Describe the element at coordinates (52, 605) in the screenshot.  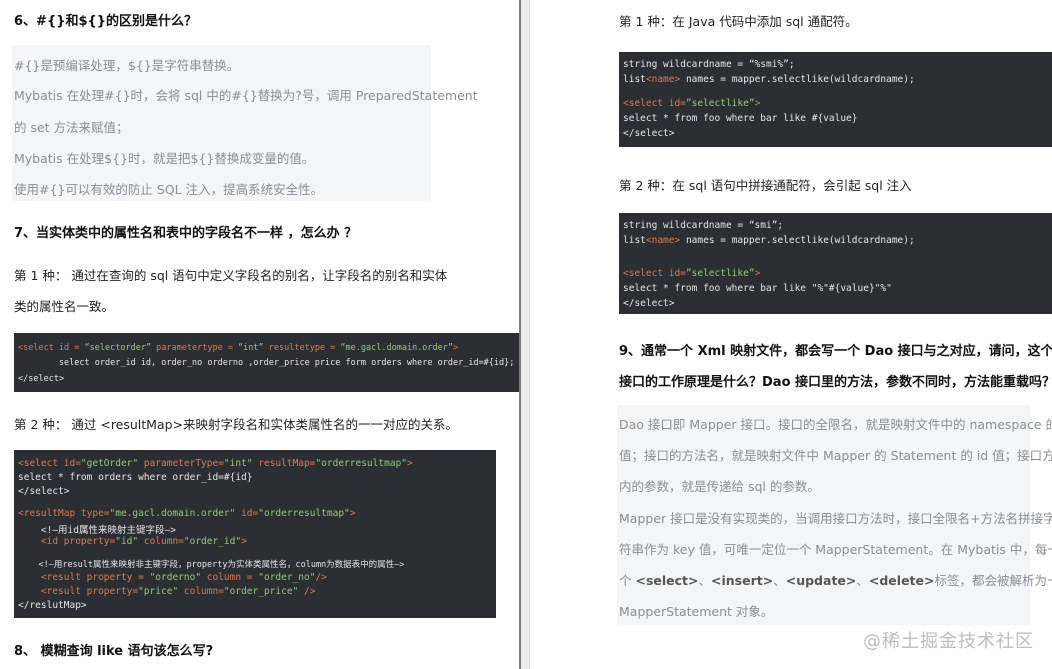
I see `code-line: </reslutMap>` at that location.